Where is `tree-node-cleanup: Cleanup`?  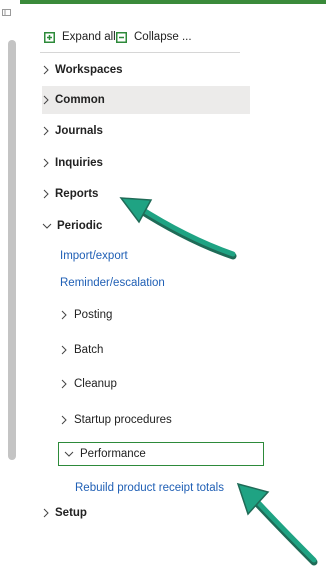 tree-node-cleanup: Cleanup is located at coordinates (165, 384).